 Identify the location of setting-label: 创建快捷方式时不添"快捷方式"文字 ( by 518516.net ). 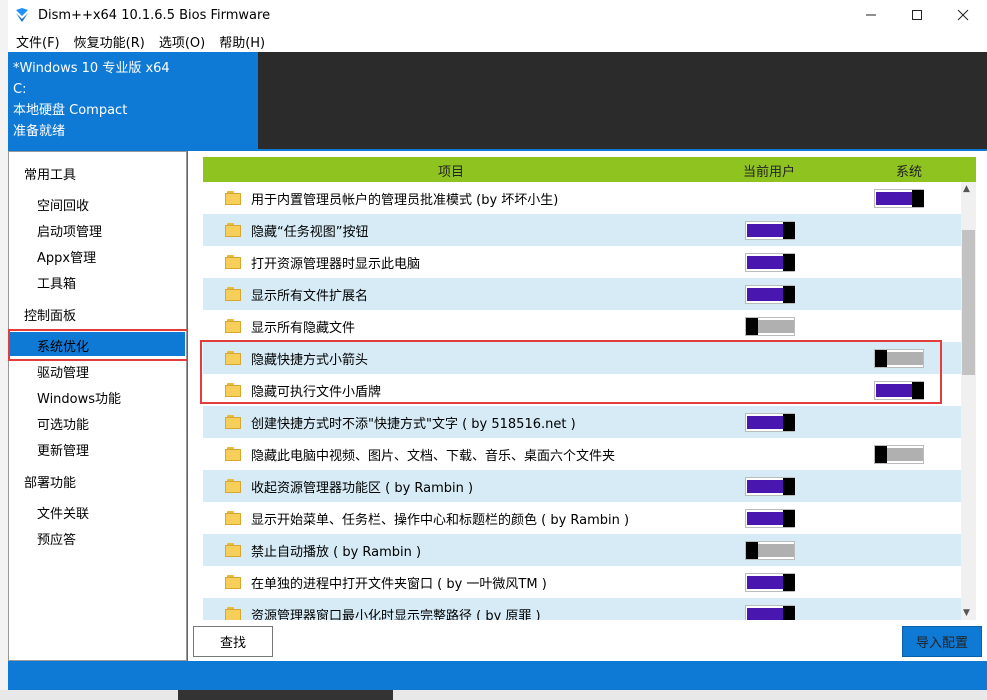
(413, 424).